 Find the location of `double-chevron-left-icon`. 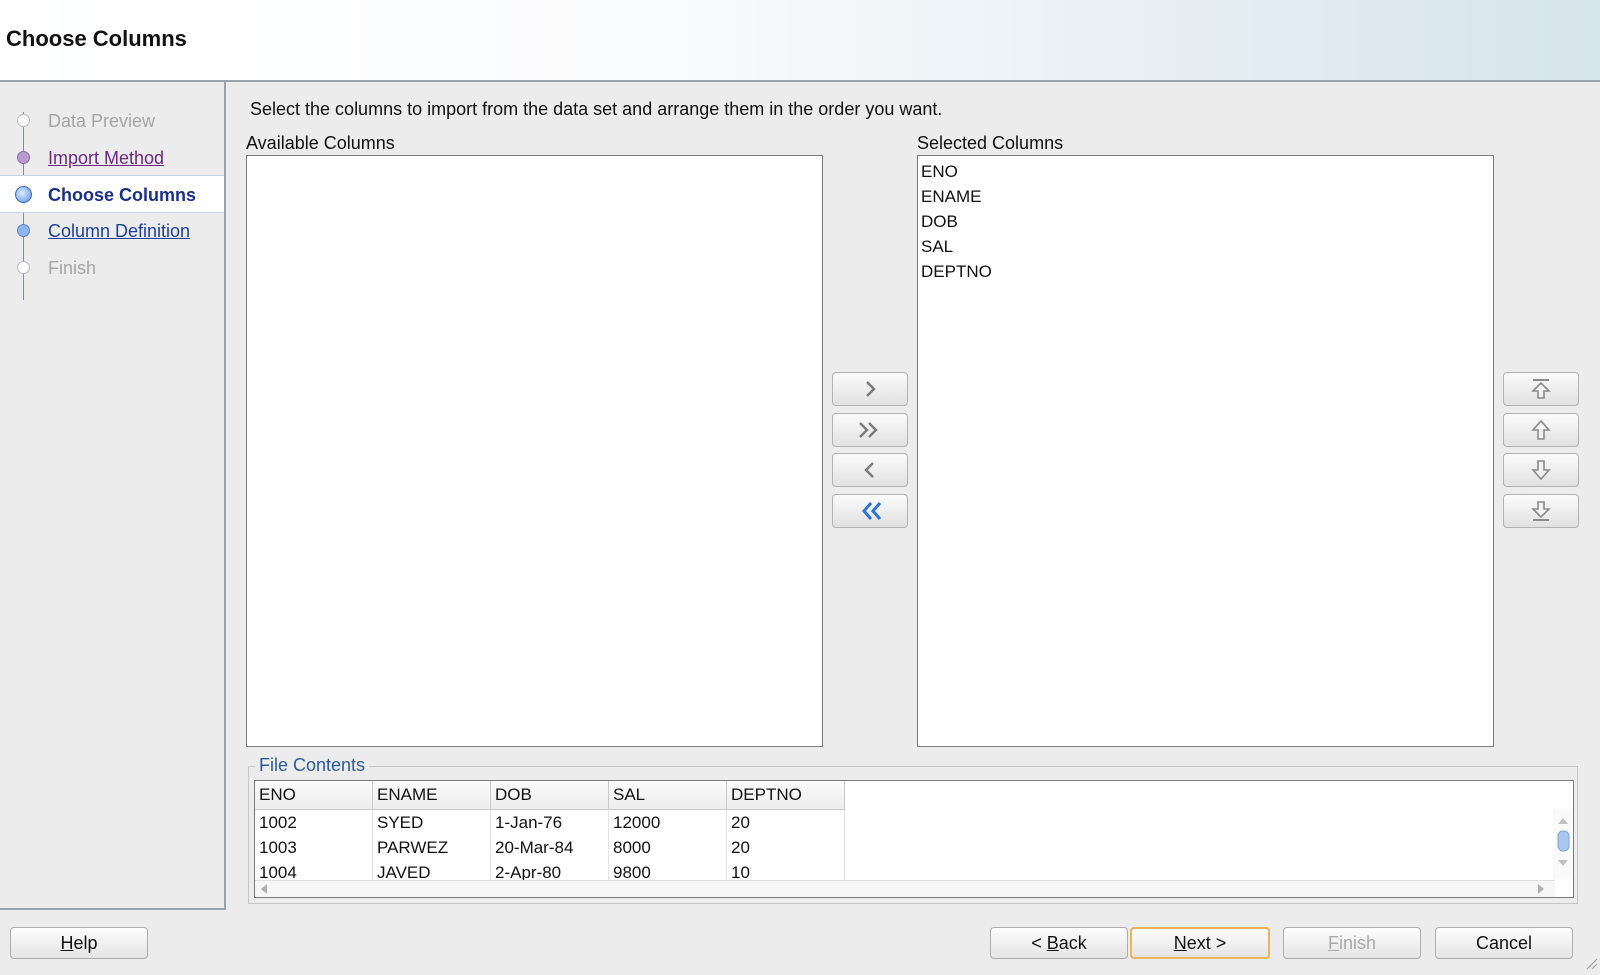

double-chevron-left-icon is located at coordinates (872, 511).